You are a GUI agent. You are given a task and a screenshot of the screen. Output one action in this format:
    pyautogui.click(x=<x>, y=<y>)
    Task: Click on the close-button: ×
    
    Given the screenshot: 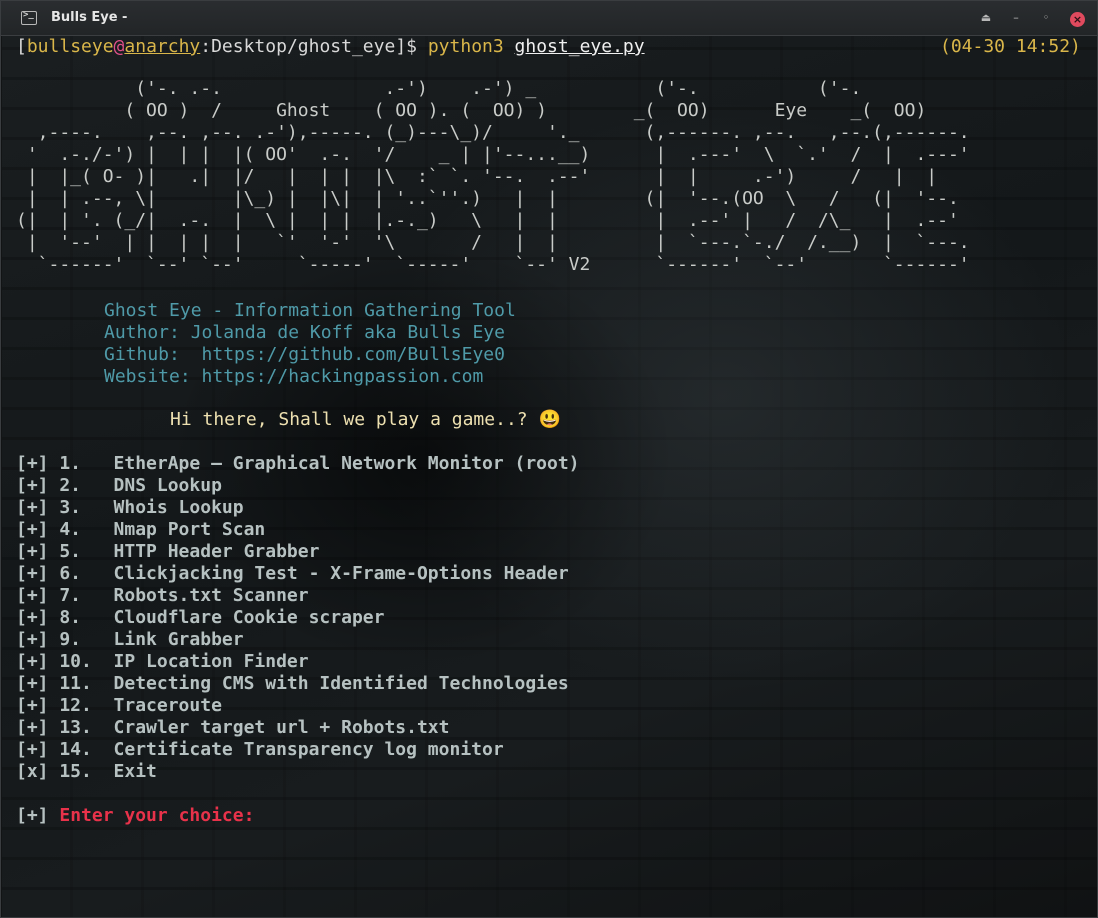 What is the action you would take?
    pyautogui.click(x=1077, y=19)
    